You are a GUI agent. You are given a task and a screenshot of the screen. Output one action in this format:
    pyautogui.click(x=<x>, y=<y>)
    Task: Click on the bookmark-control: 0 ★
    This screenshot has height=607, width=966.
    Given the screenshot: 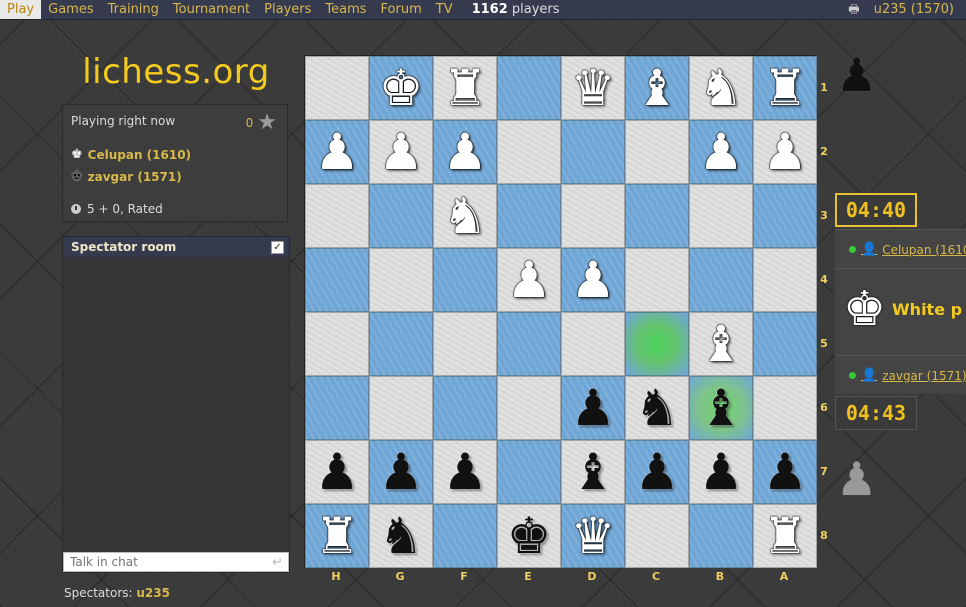 What is the action you would take?
    pyautogui.click(x=261, y=123)
    